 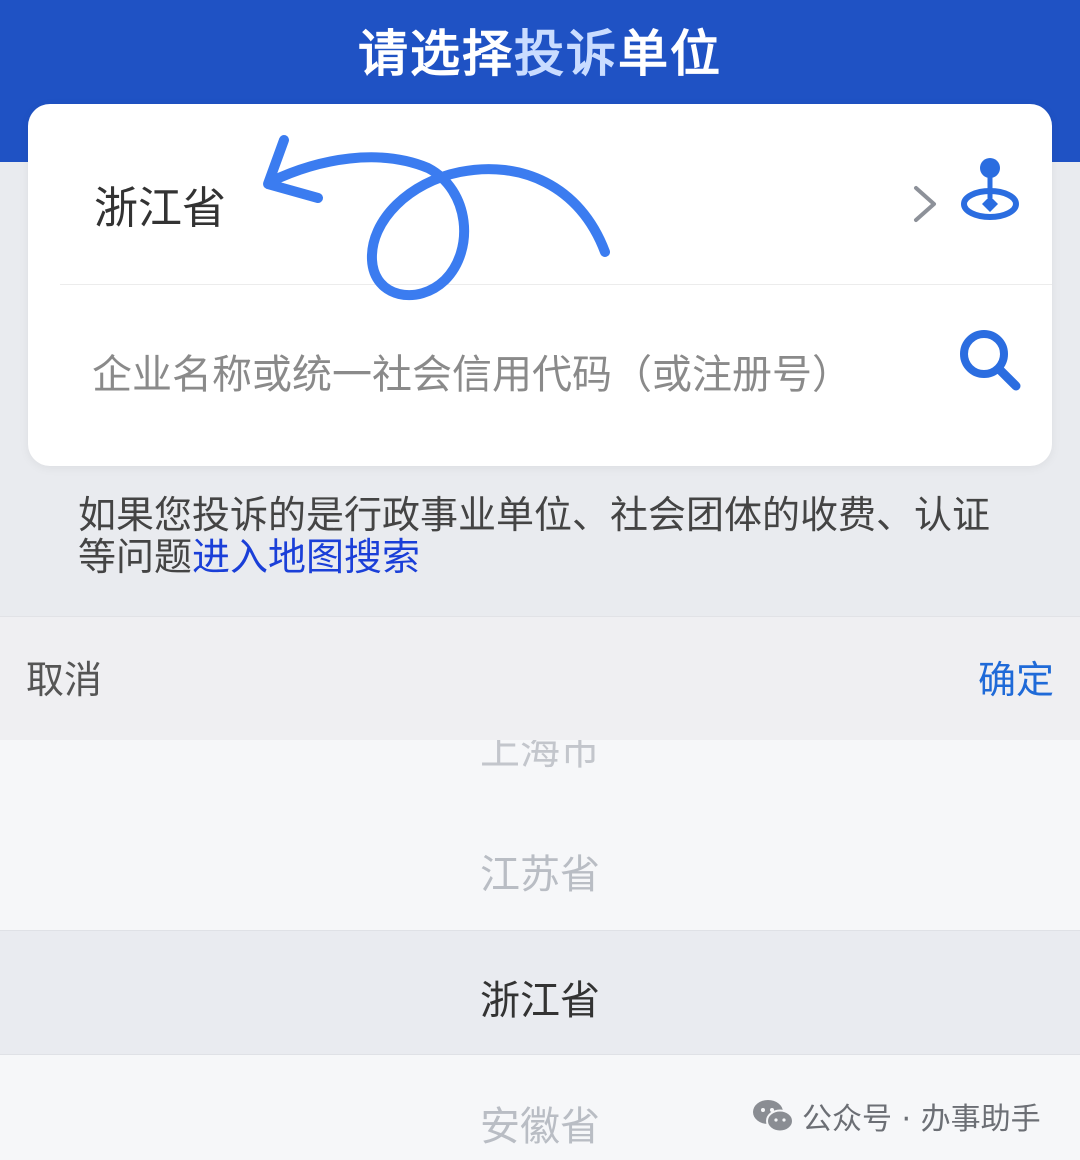 I want to click on notice-text: 如果您投诉的是行政事业单位、社会团体的收费、认证等问题进入地图搜索, so click(x=548, y=536).